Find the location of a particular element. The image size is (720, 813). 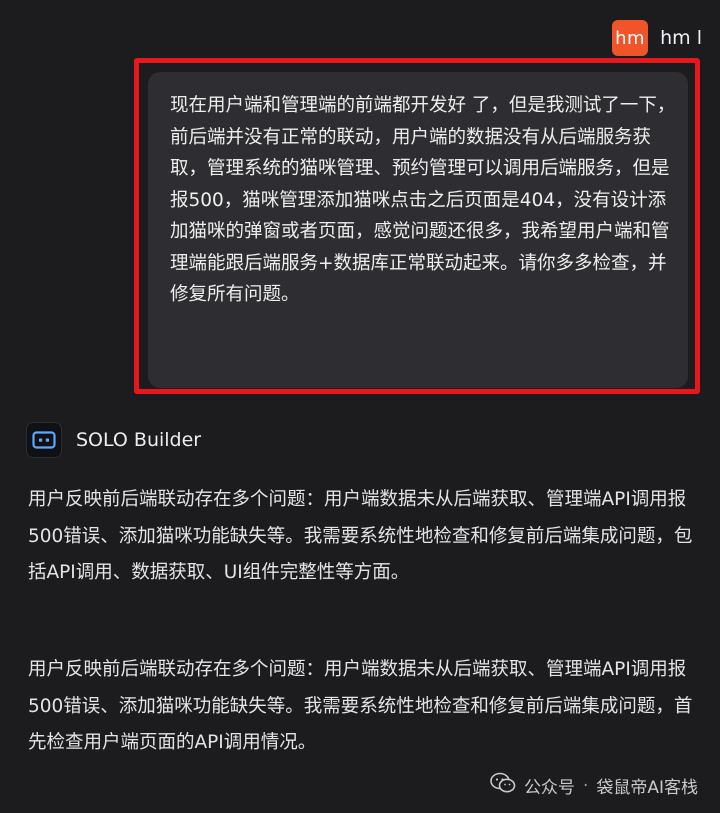

watermark-platform: 公众号 is located at coordinates (549, 788).